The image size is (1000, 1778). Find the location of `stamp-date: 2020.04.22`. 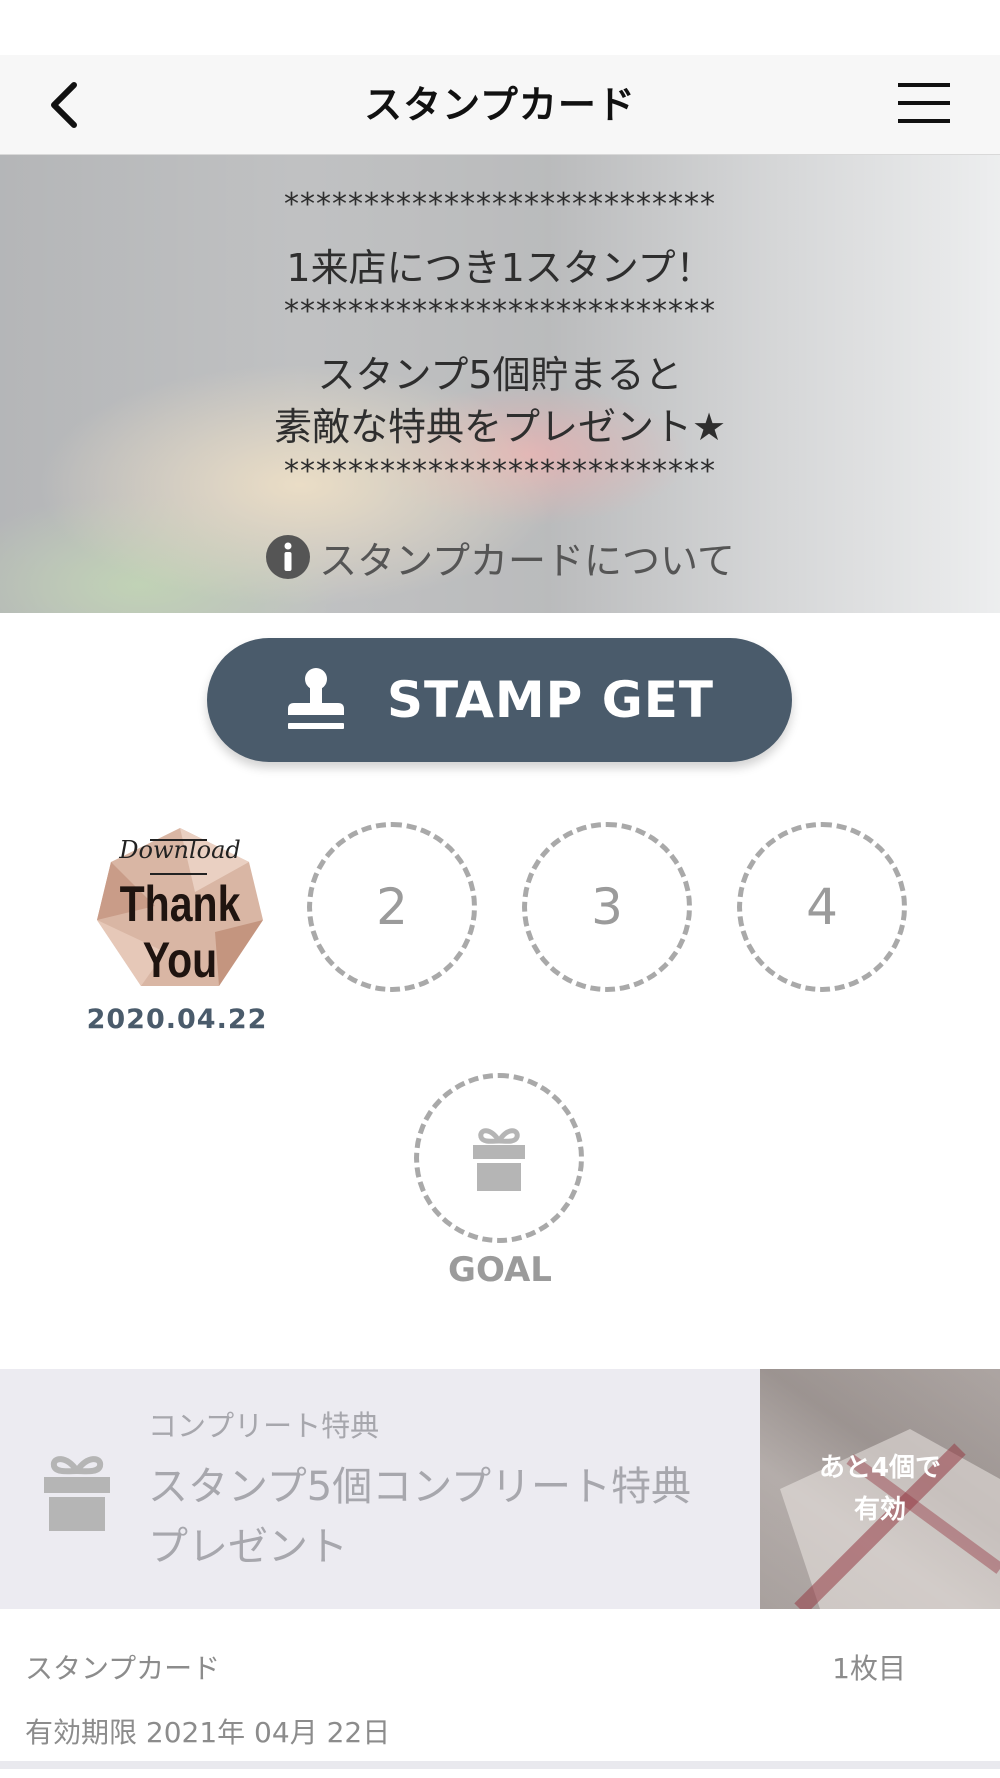

stamp-date: 2020.04.22 is located at coordinates (177, 1019).